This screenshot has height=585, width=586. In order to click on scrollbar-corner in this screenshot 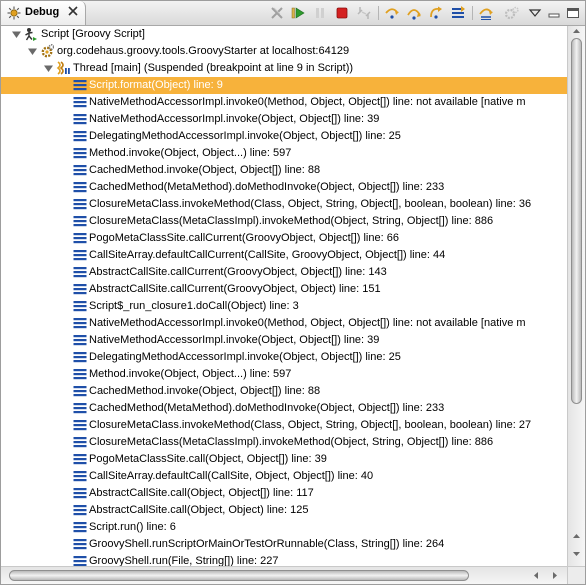, I will do `click(576, 575)`.